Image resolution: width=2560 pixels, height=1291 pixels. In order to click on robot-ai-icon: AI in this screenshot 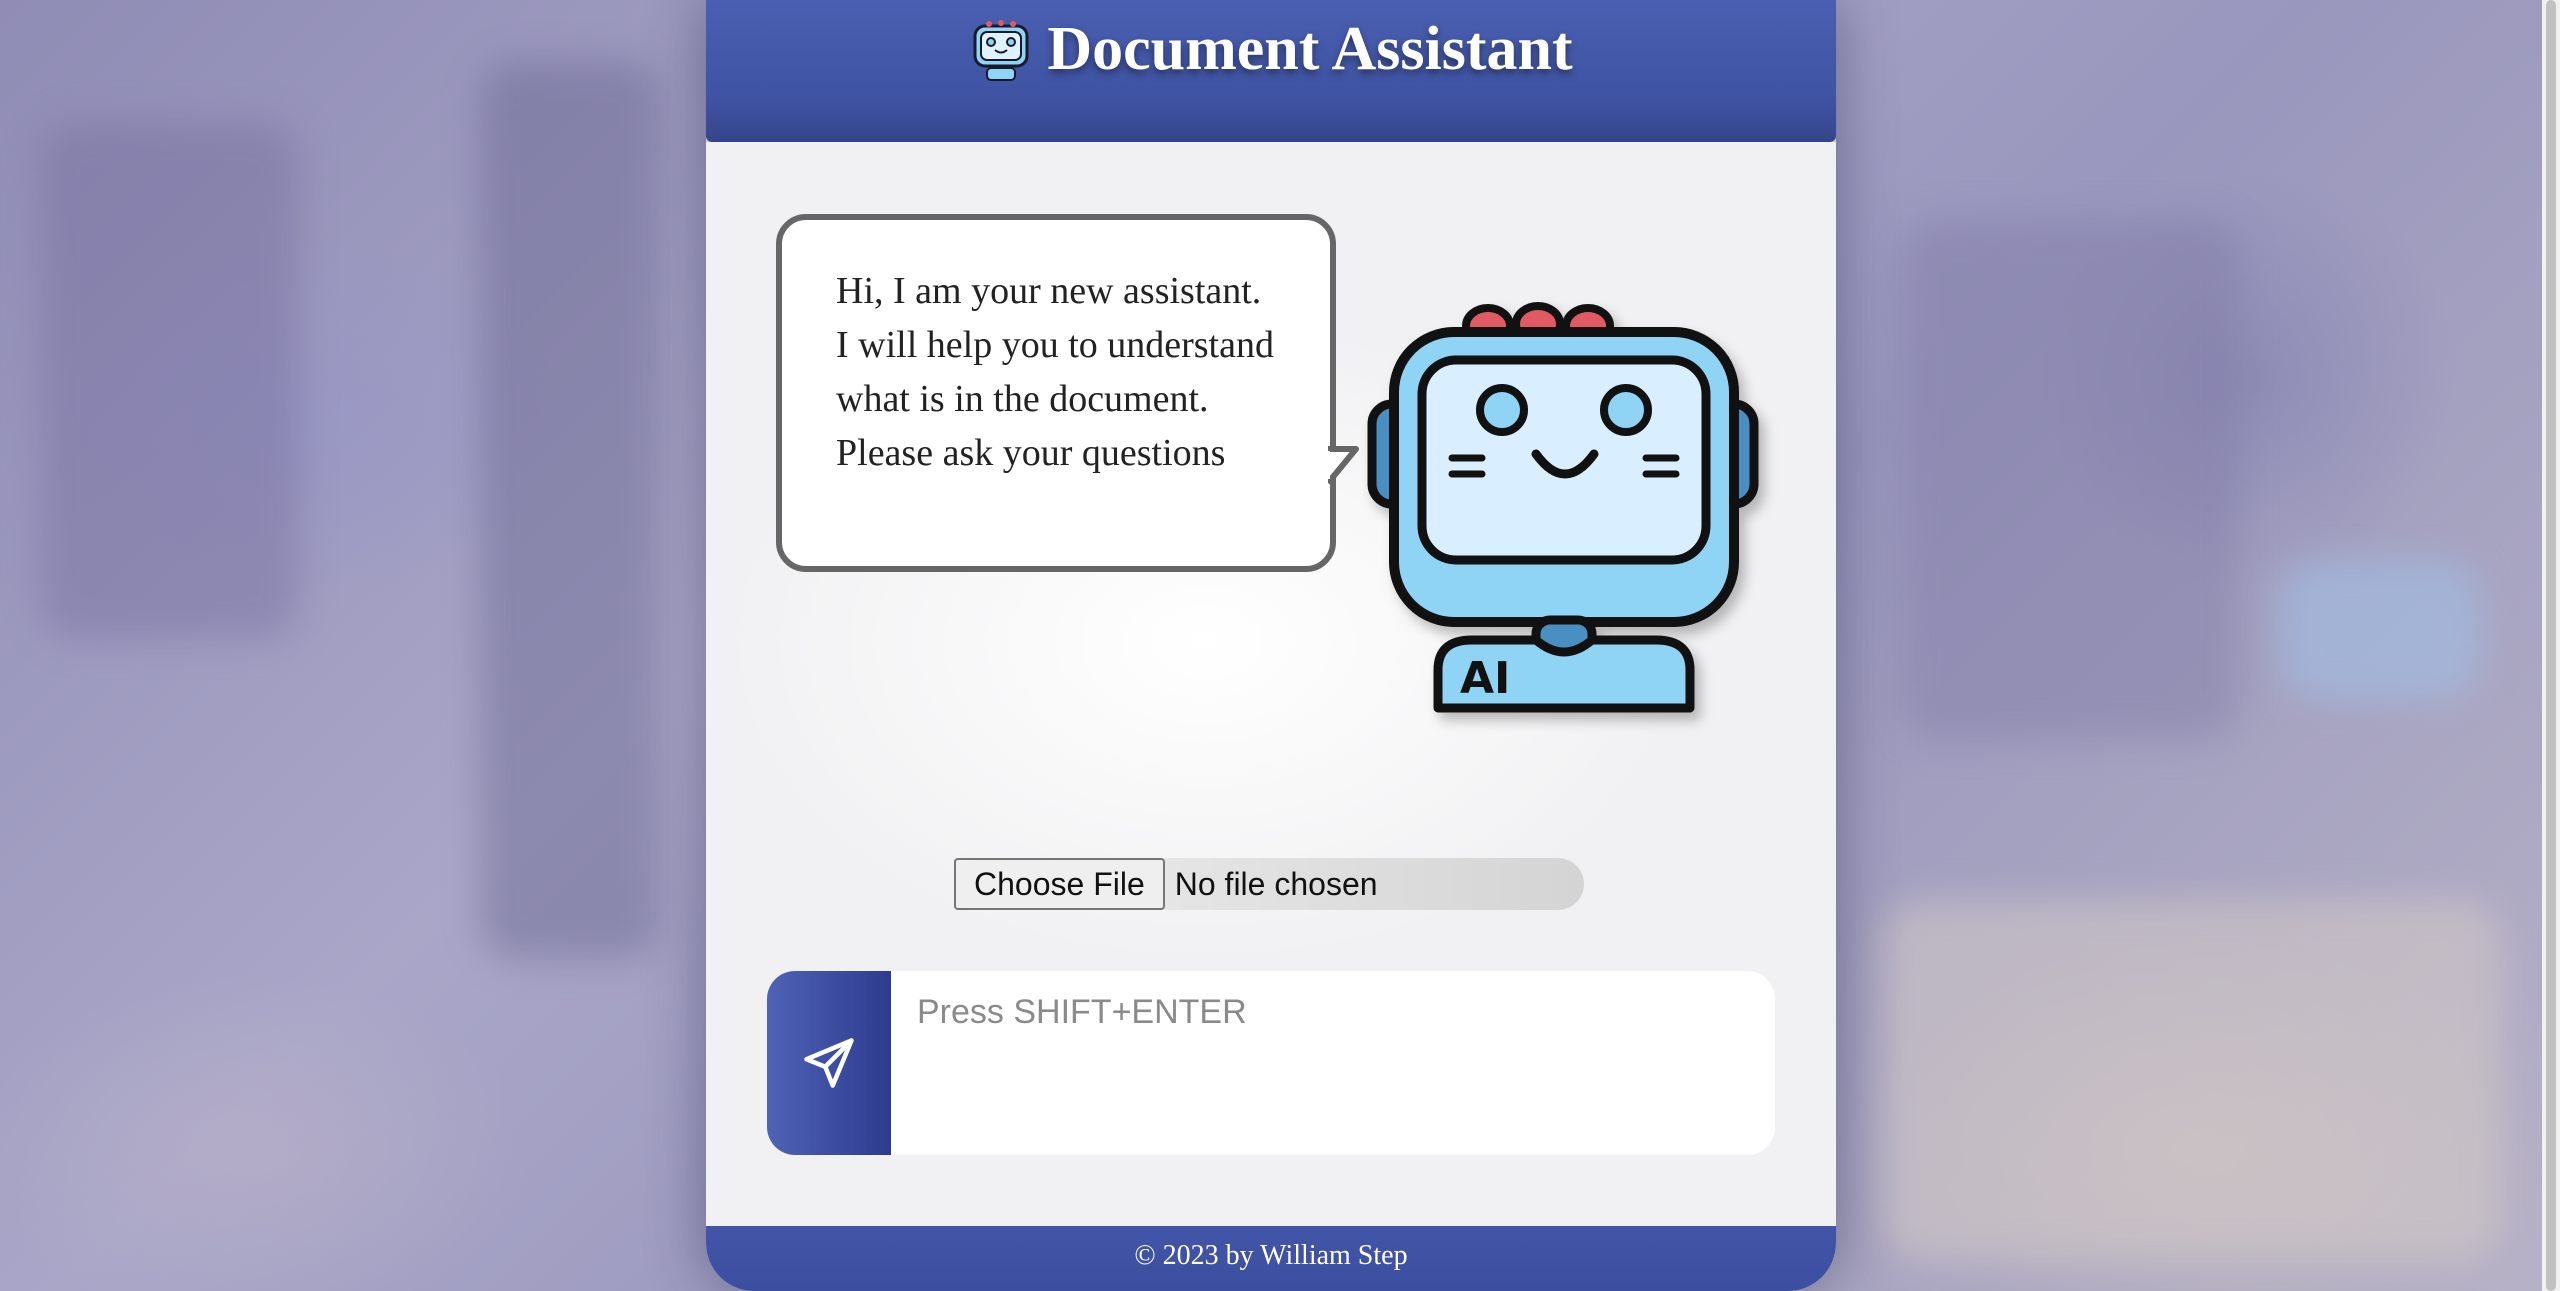, I will do `click(1563, 507)`.